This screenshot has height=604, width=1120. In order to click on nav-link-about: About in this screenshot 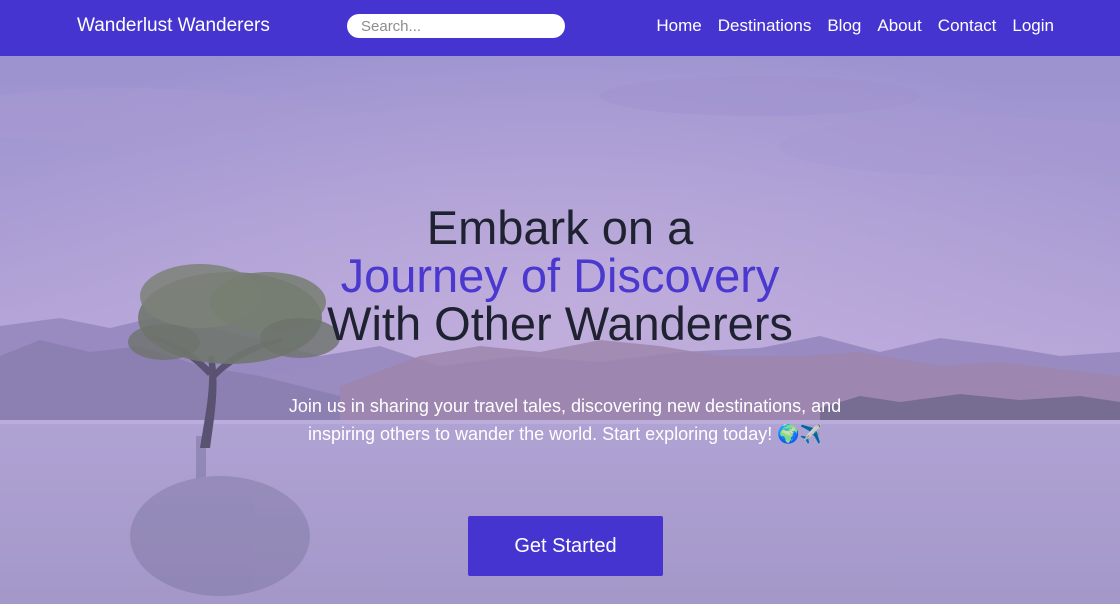, I will do `click(899, 26)`.